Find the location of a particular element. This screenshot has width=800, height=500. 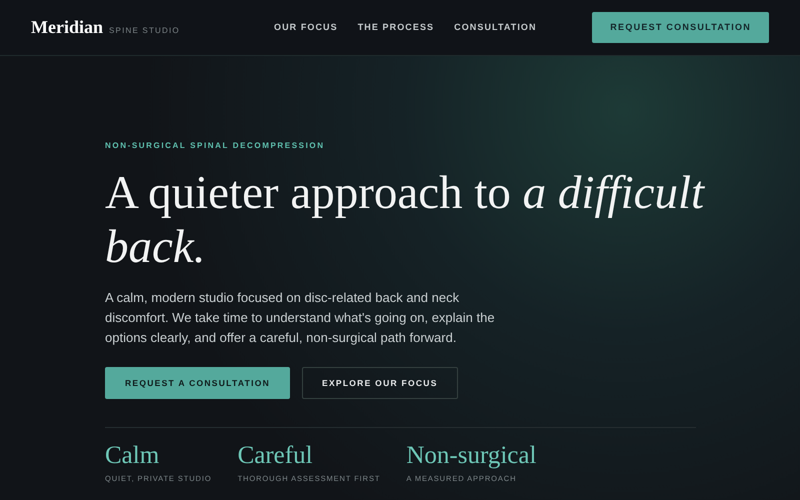

eyebrow-text: NON-SURGICAL SPINAL DECOMPRESSION is located at coordinates (215, 146).